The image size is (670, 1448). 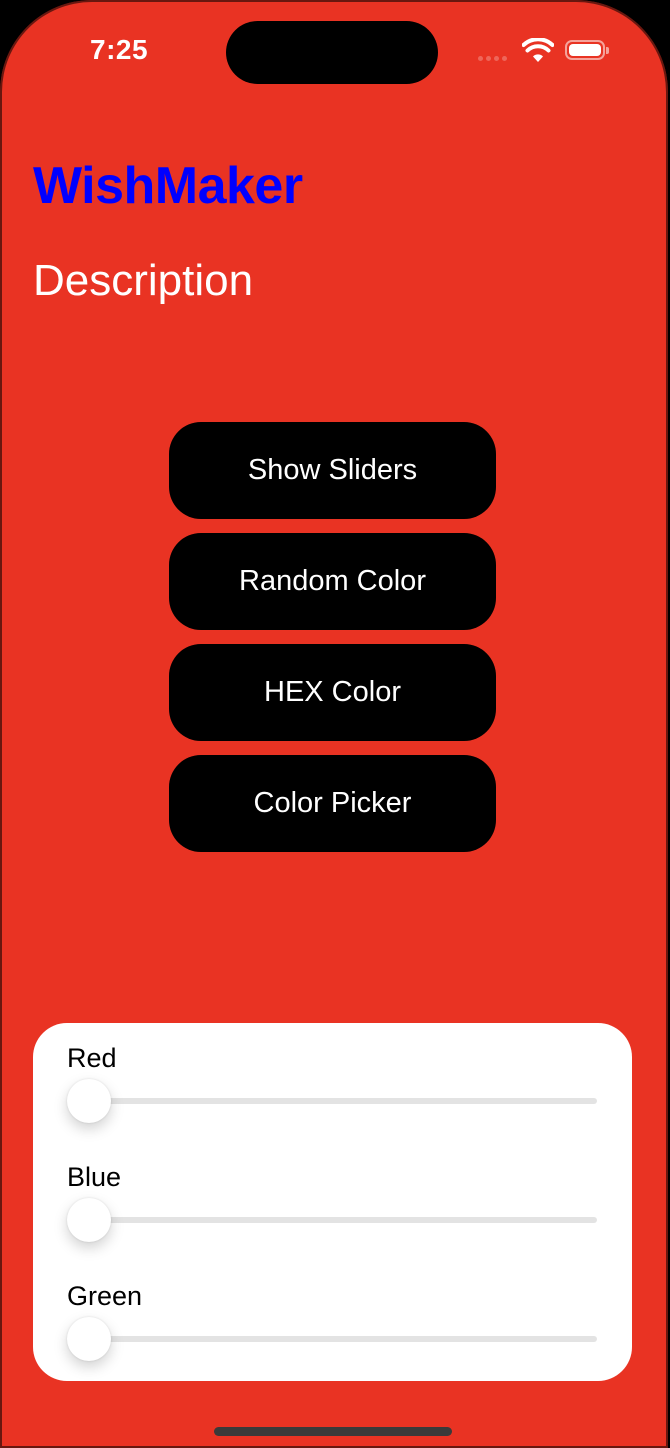 I want to click on battery-icon, so click(x=587, y=50).